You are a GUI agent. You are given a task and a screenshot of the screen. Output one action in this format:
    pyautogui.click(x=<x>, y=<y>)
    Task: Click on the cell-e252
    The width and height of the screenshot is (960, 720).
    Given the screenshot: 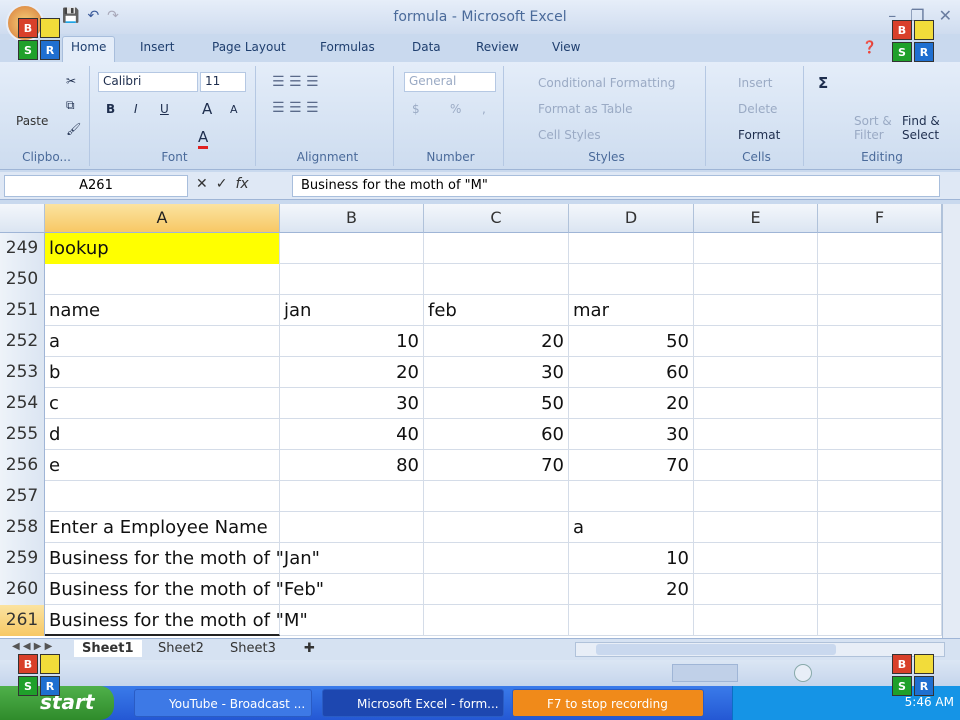 What is the action you would take?
    pyautogui.click(x=756, y=341)
    